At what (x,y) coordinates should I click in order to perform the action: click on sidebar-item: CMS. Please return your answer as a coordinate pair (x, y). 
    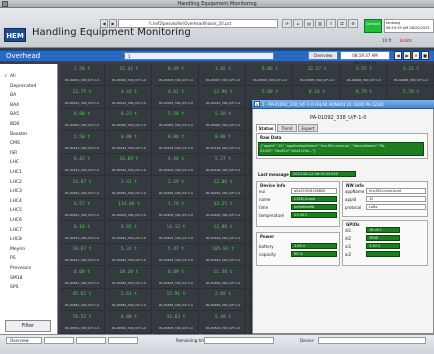
    Looking at the image, I should click on (12, 143).